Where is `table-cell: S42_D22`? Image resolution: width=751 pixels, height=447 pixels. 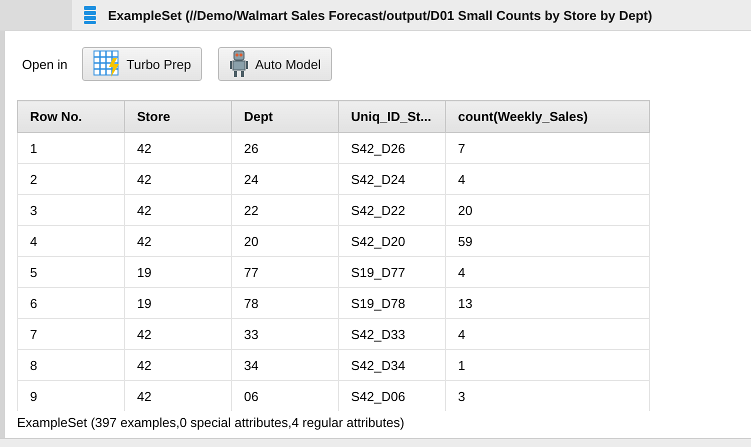
table-cell: S42_D22 is located at coordinates (392, 210).